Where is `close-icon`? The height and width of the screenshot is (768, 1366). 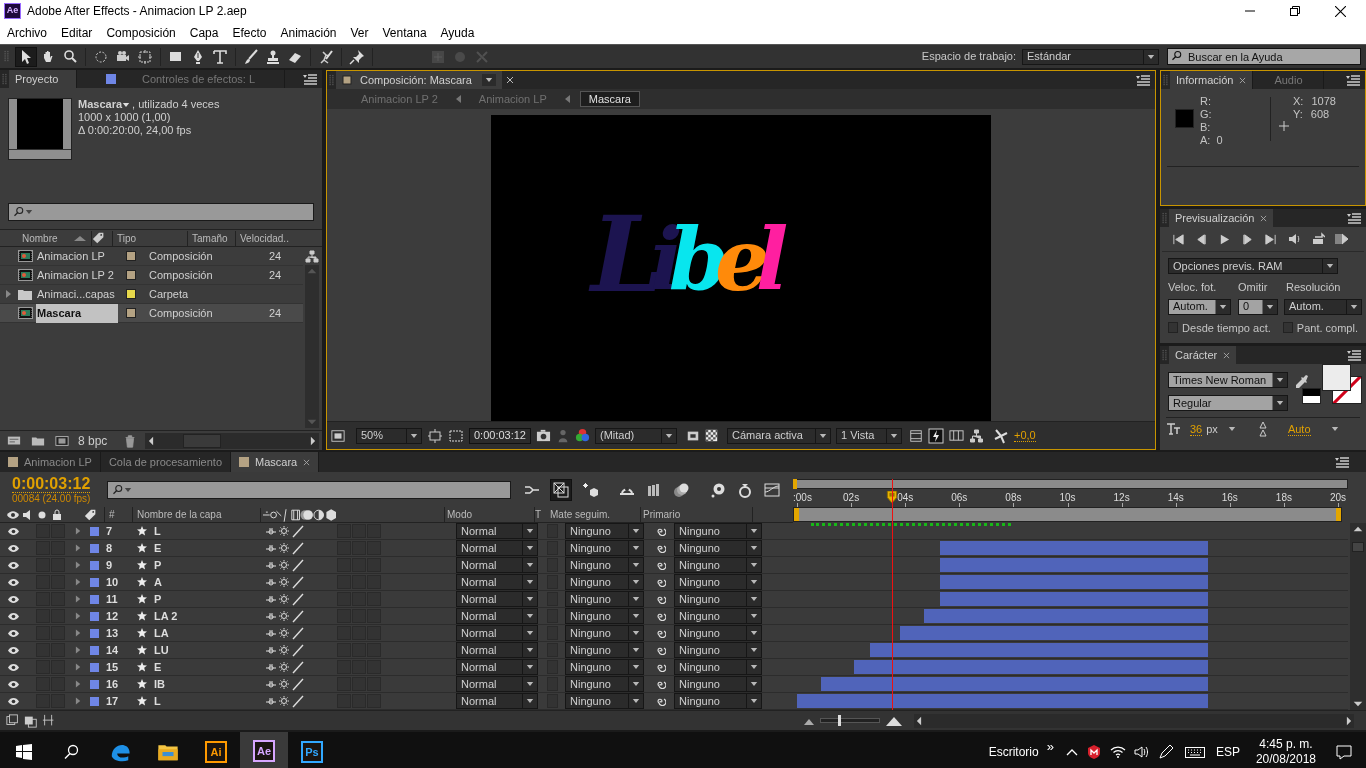 close-icon is located at coordinates (509, 80).